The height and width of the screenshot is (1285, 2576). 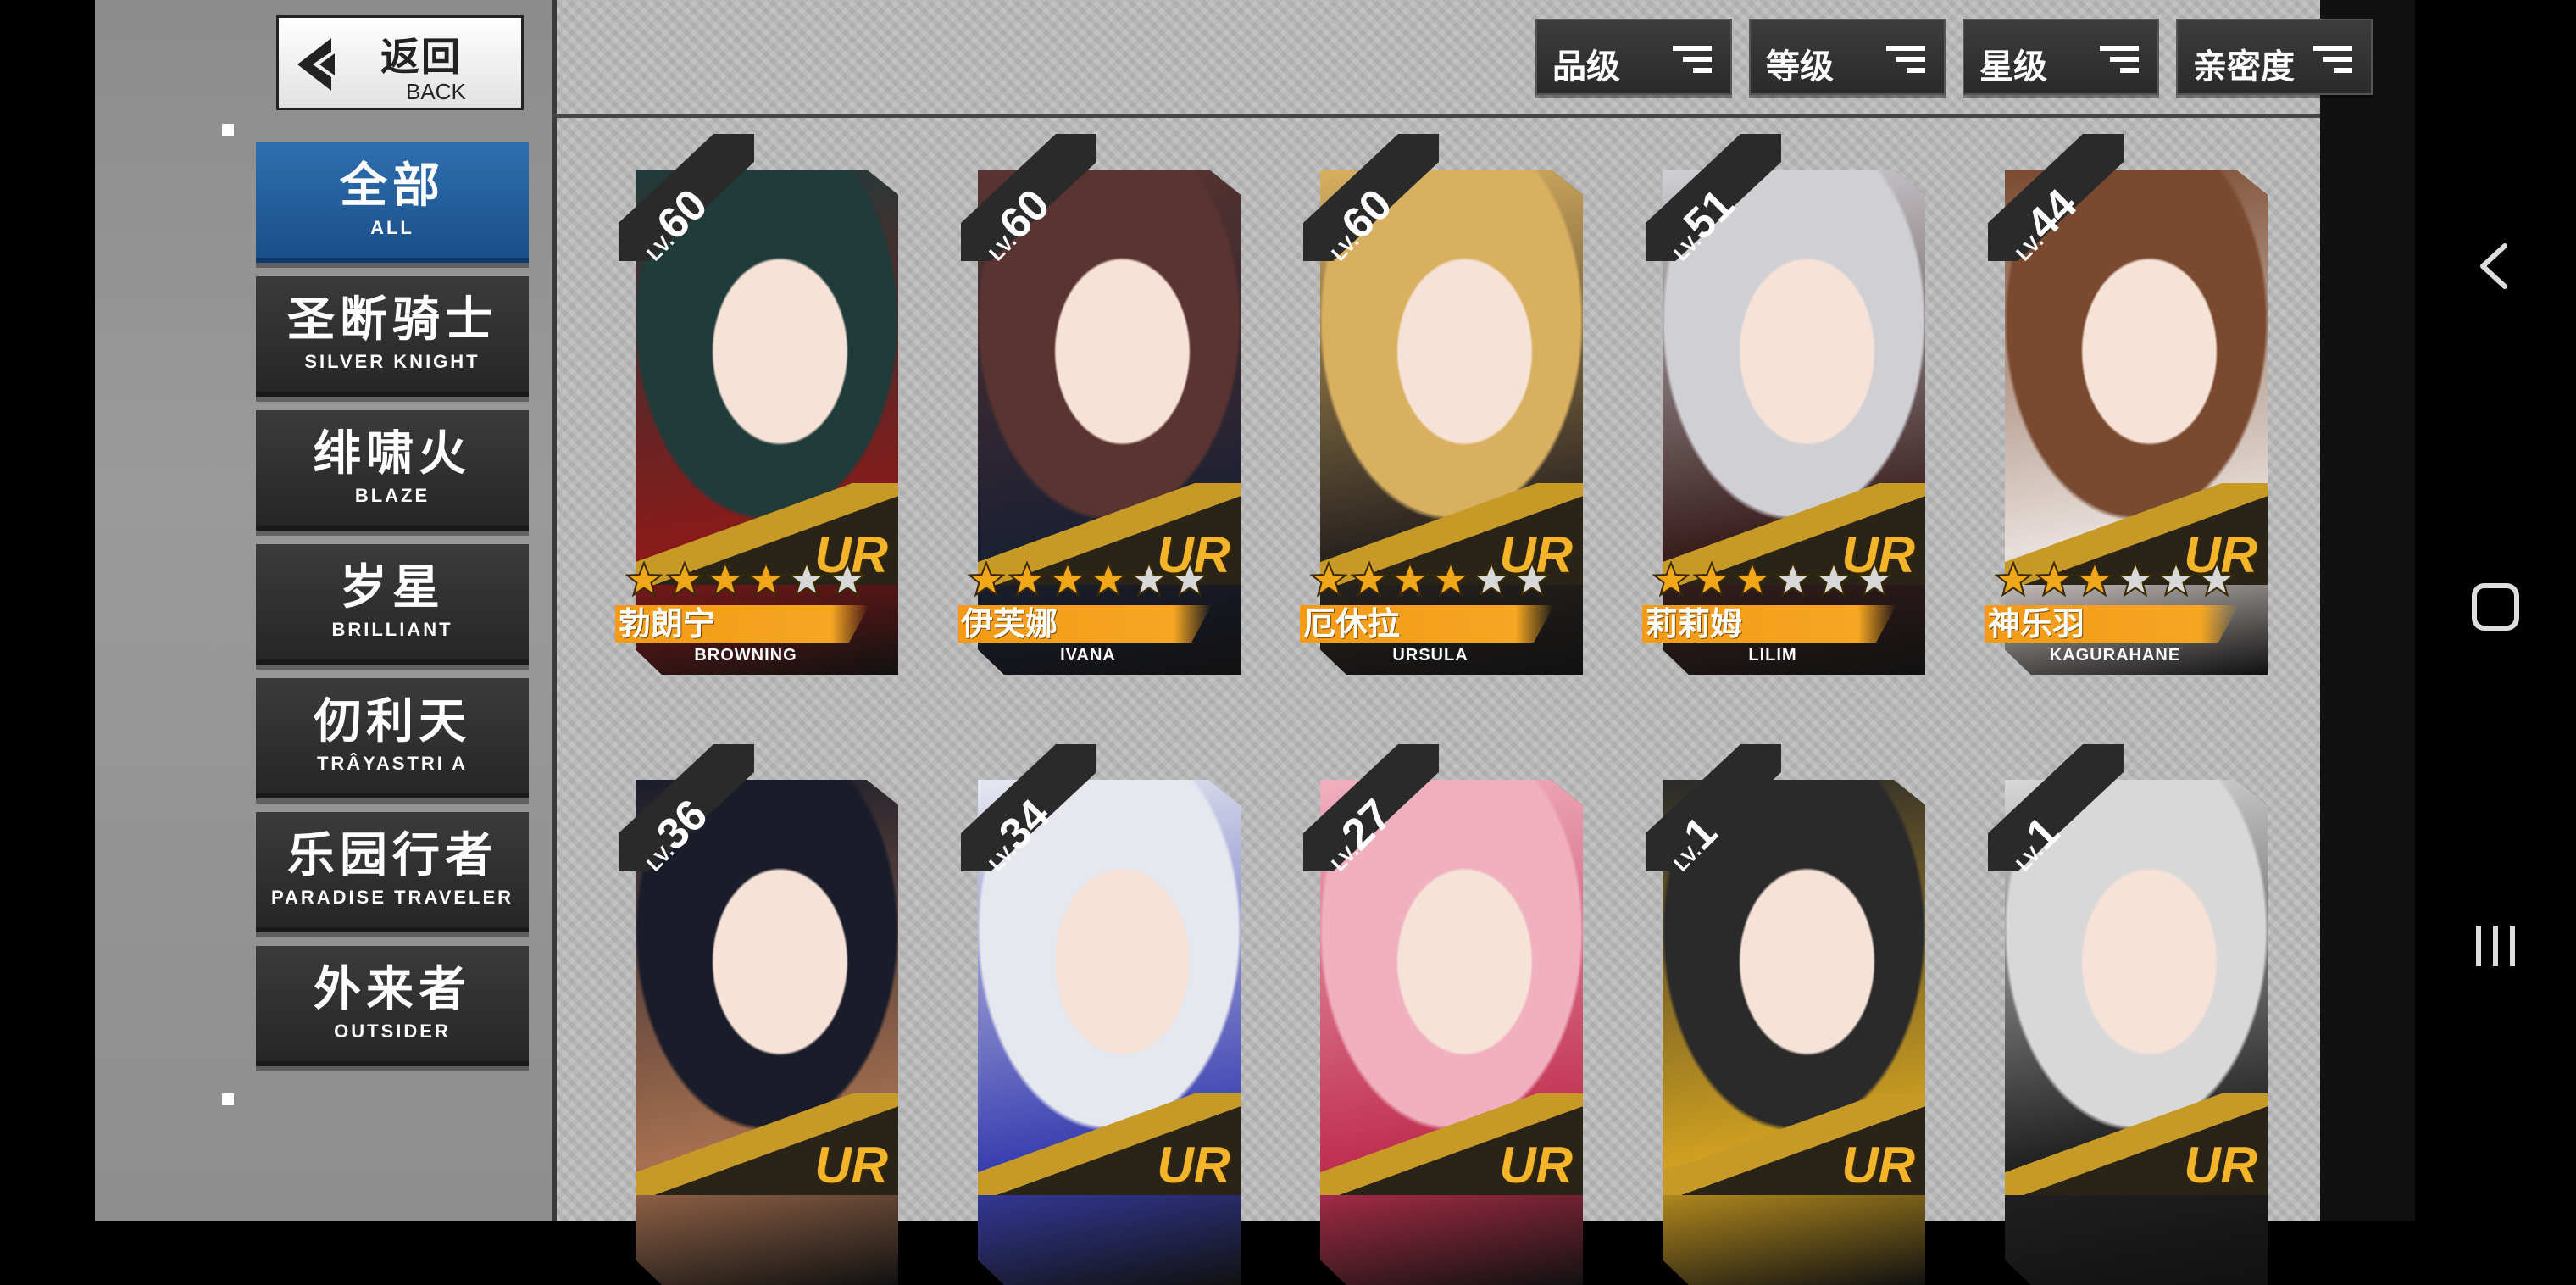 What do you see at coordinates (1445, 405) in the screenshot?
I see `character-card: UR 厄休拉 URSULA LV.60` at bounding box center [1445, 405].